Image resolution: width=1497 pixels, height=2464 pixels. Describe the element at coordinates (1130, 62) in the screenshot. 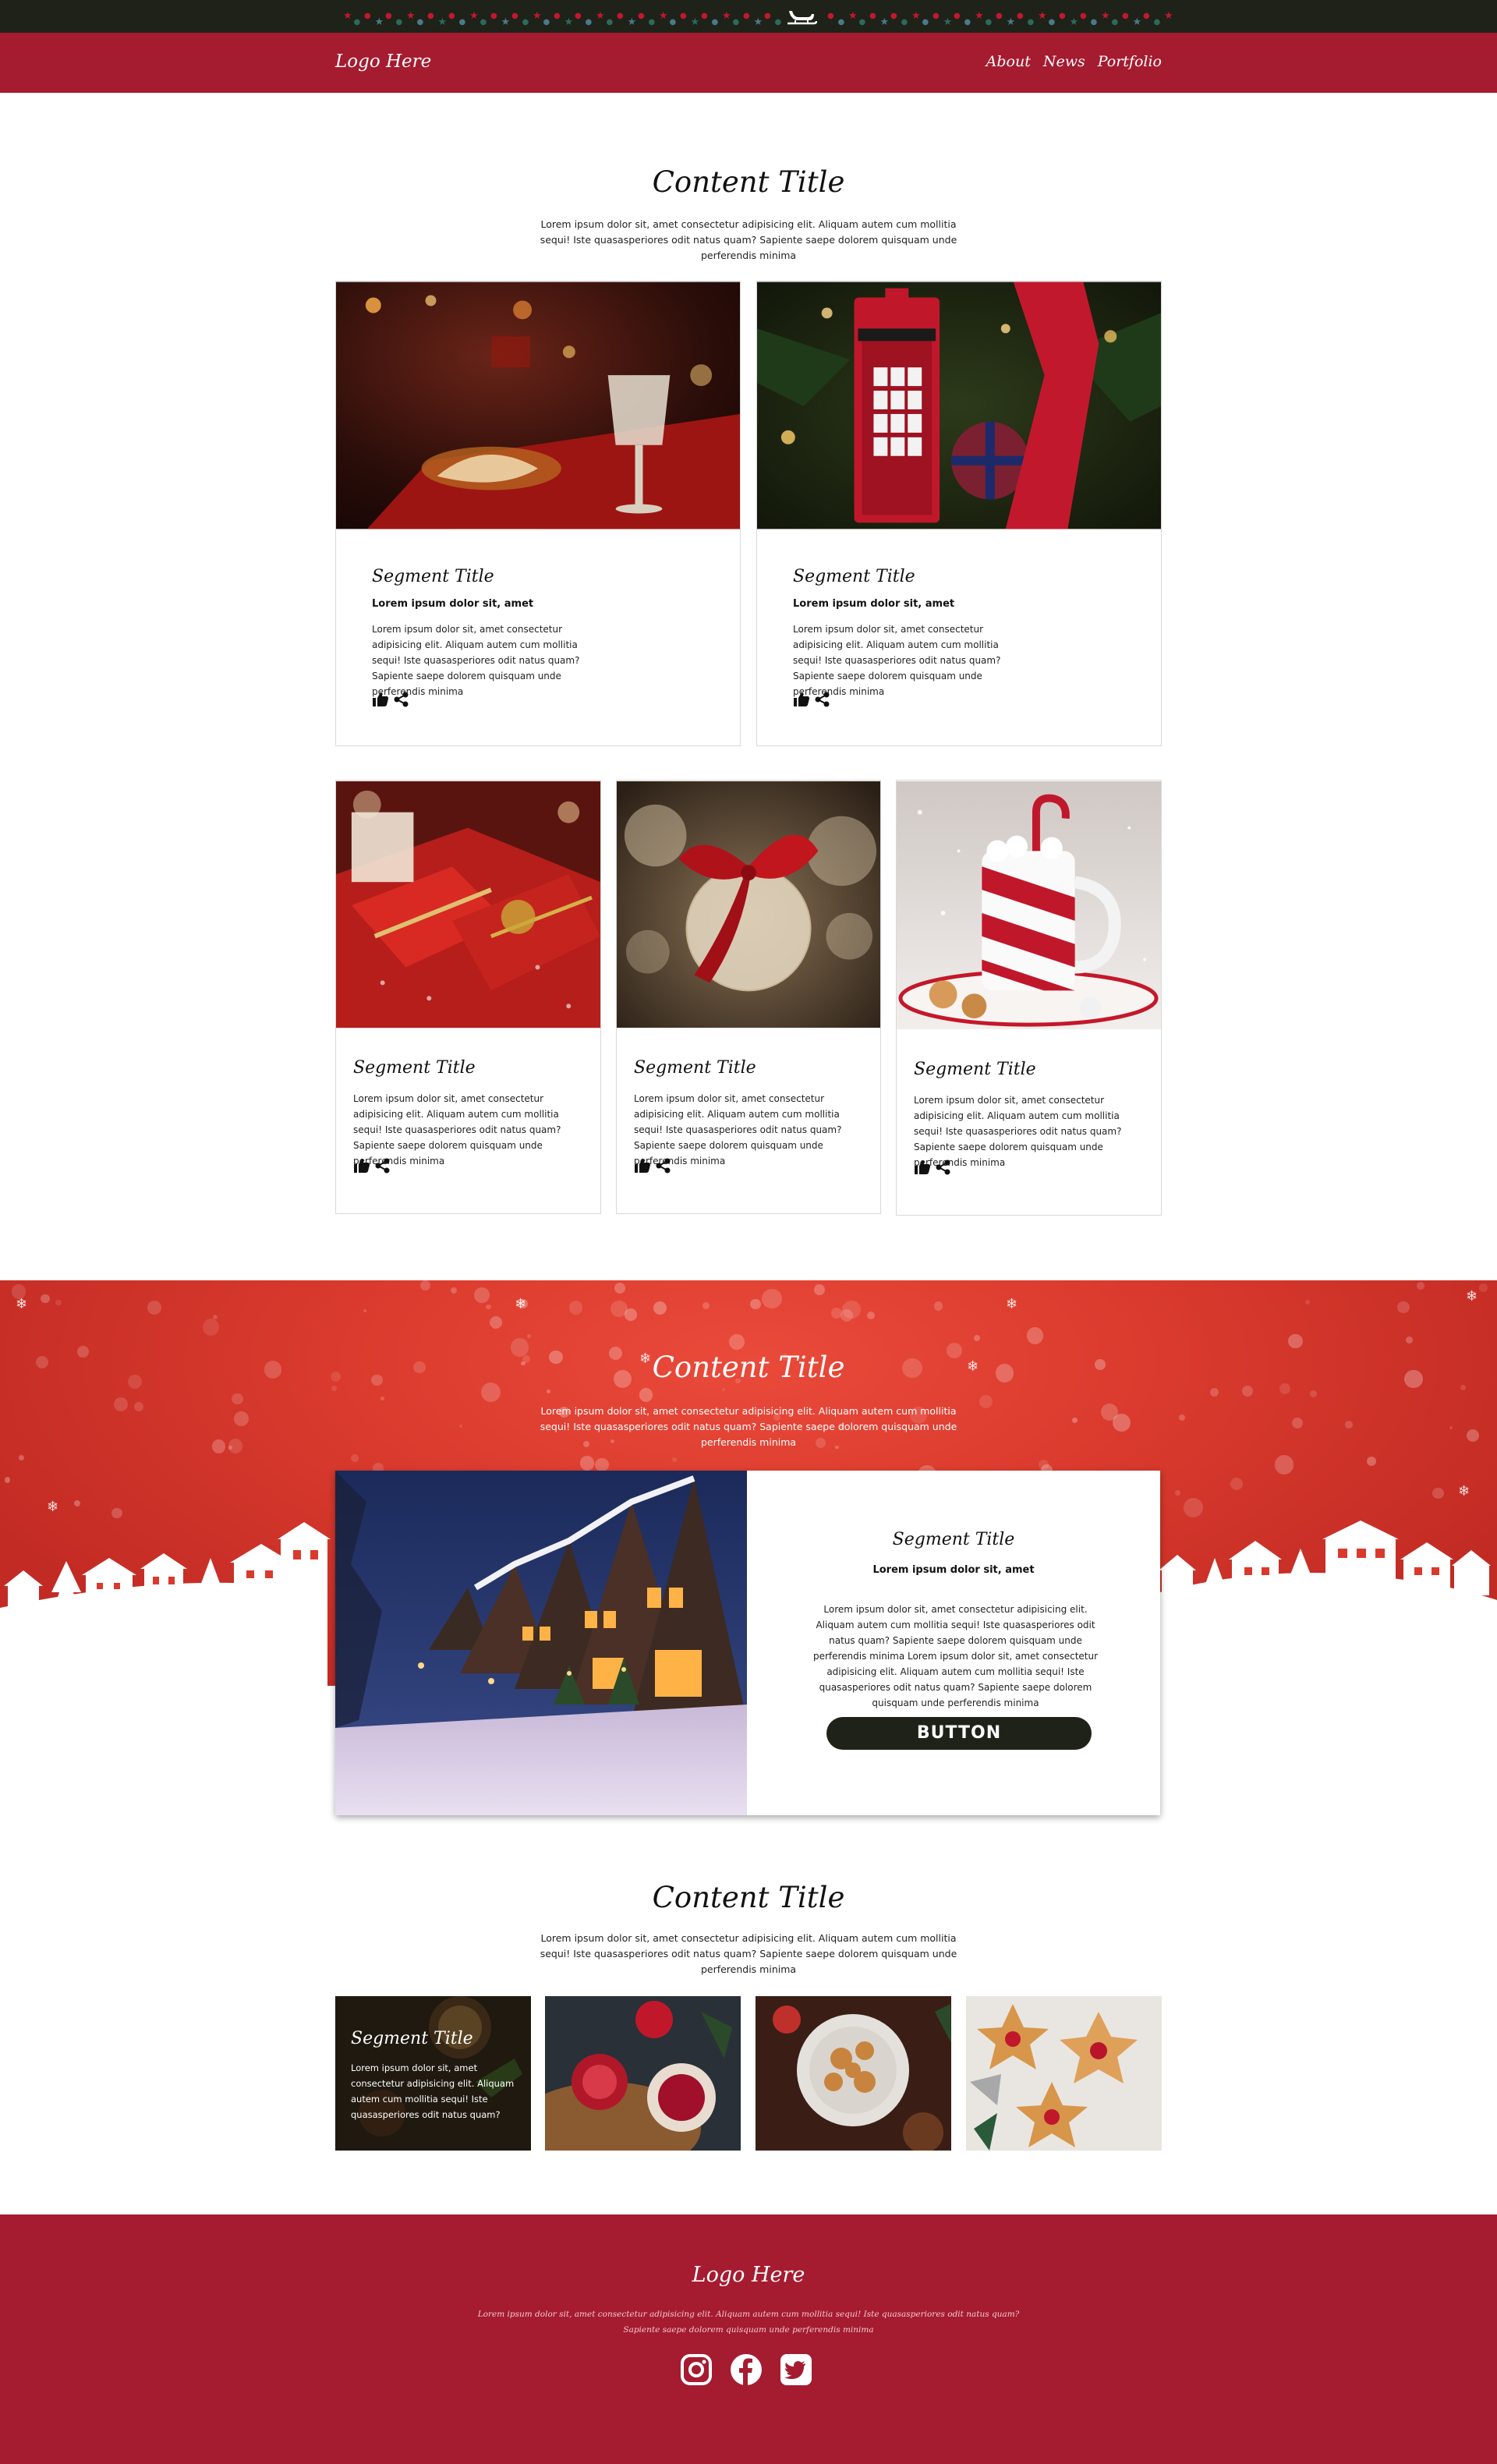

I see `nav-link-portfolio: Portfolio` at that location.